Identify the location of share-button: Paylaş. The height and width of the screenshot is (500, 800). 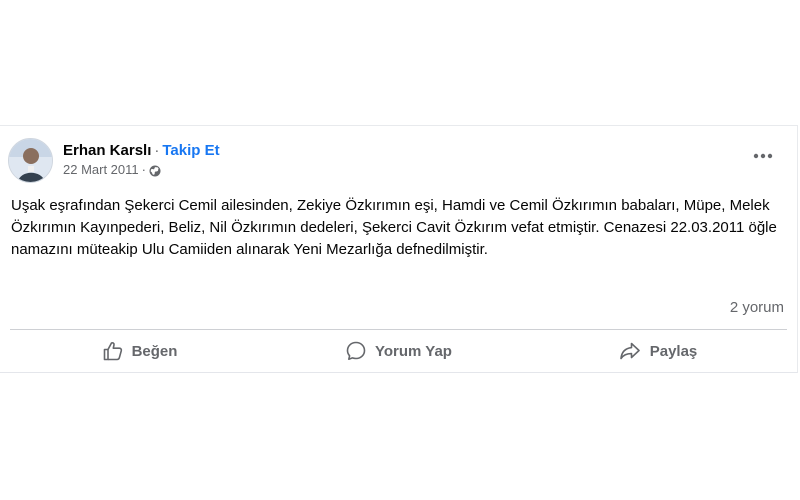
(657, 351).